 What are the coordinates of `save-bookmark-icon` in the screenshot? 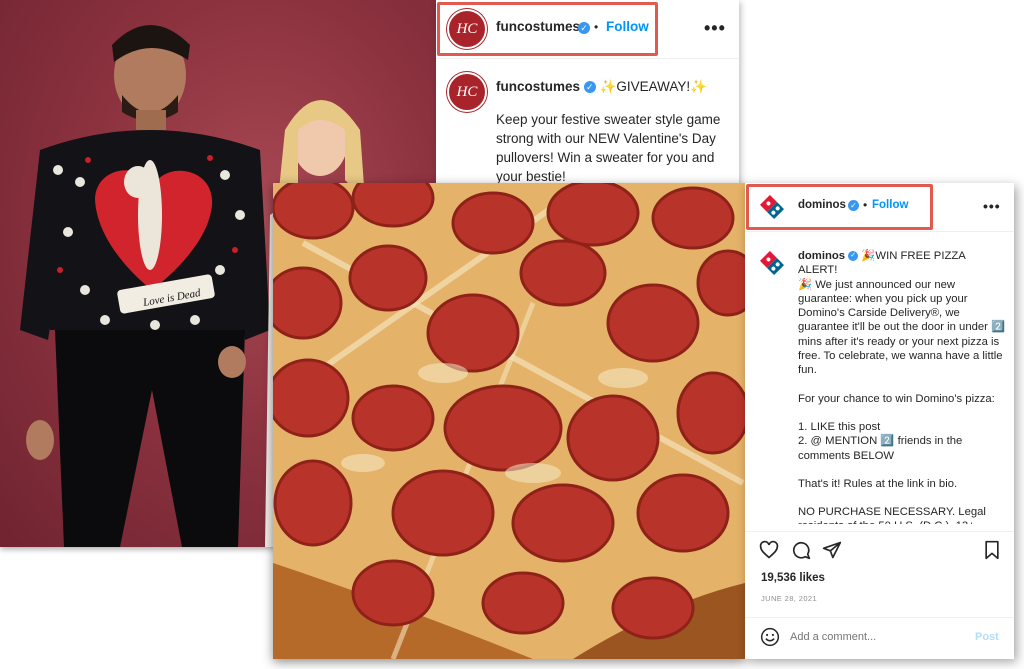 It's located at (992, 550).